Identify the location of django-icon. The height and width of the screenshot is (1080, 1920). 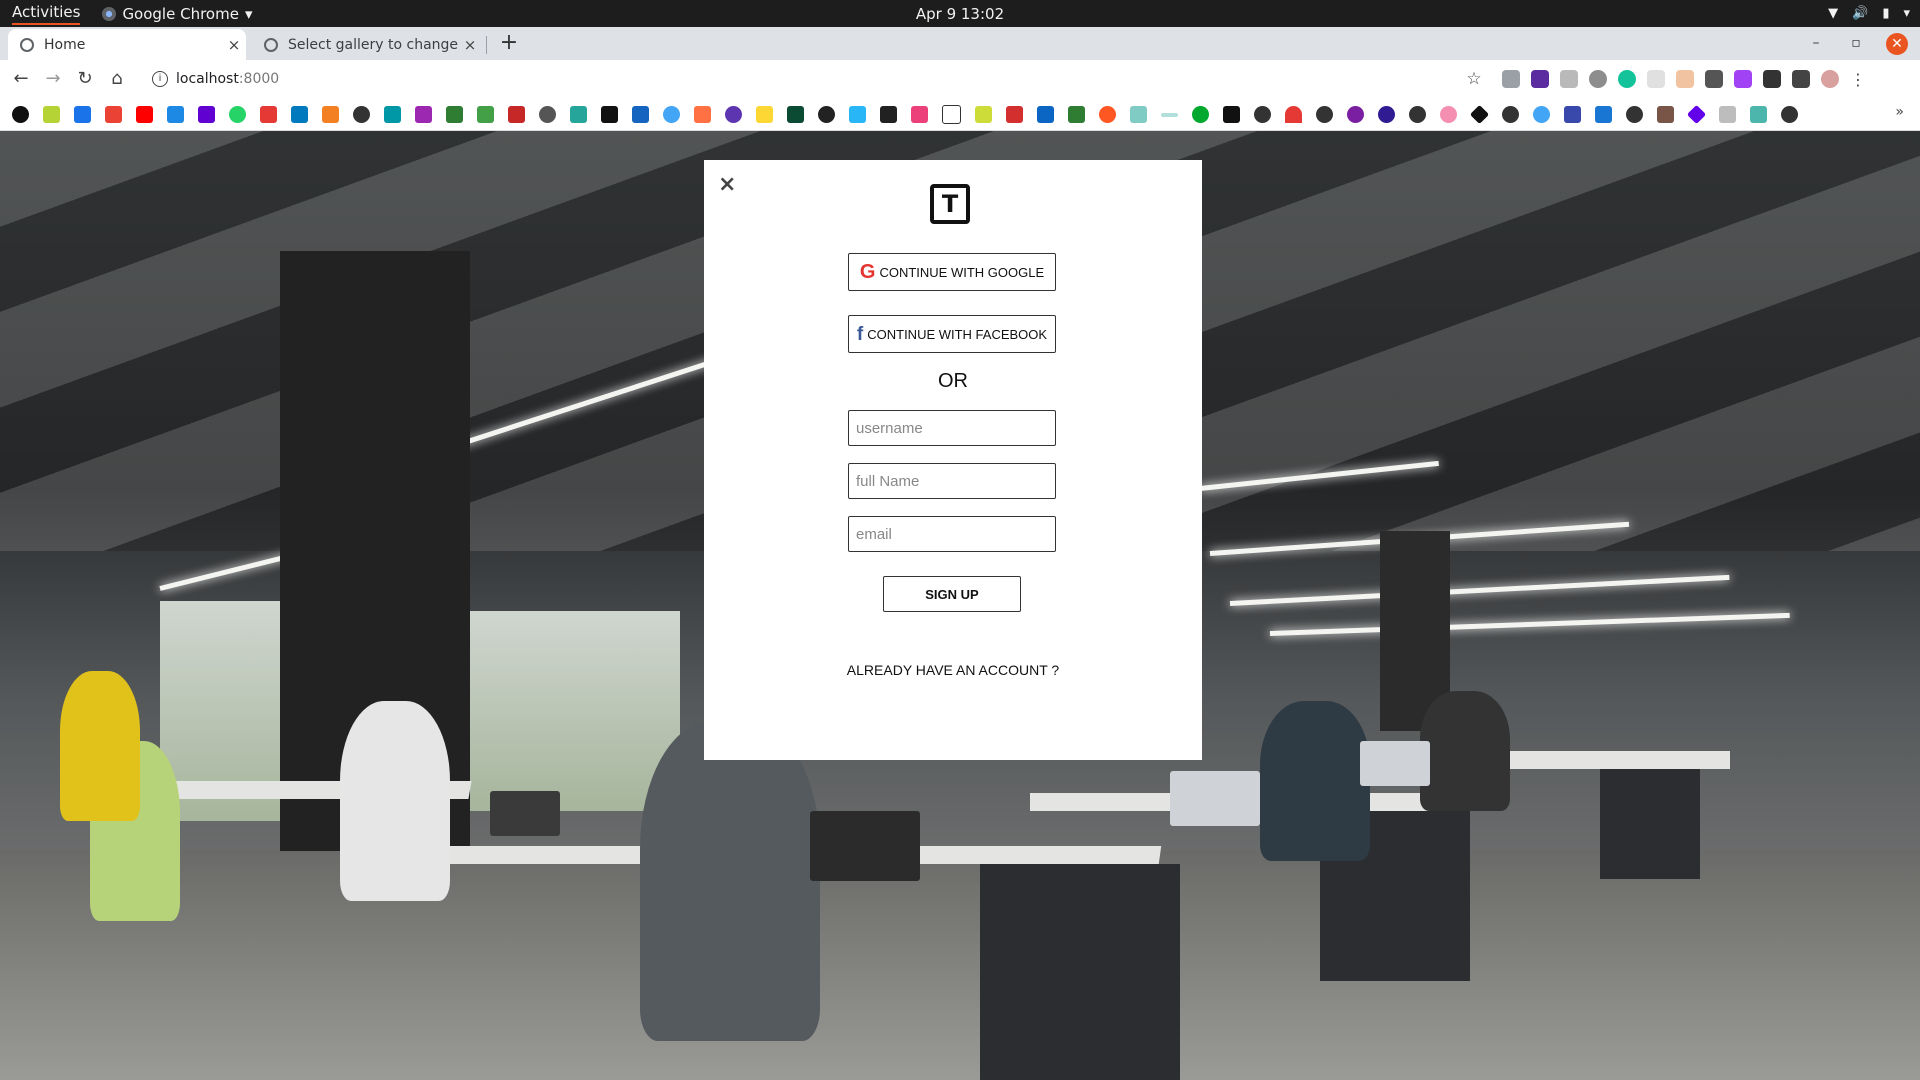
(795, 114).